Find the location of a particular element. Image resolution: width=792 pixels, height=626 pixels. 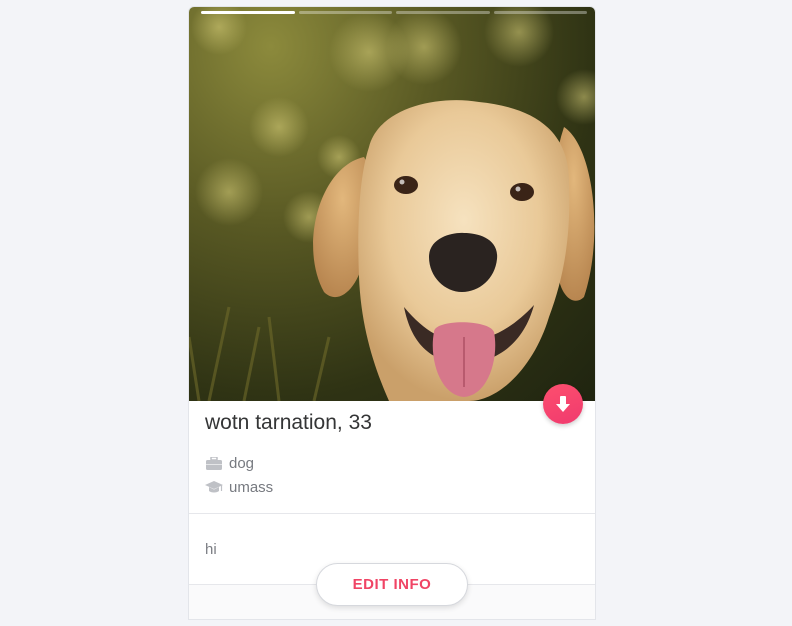

job-row: dog is located at coordinates (229, 463).